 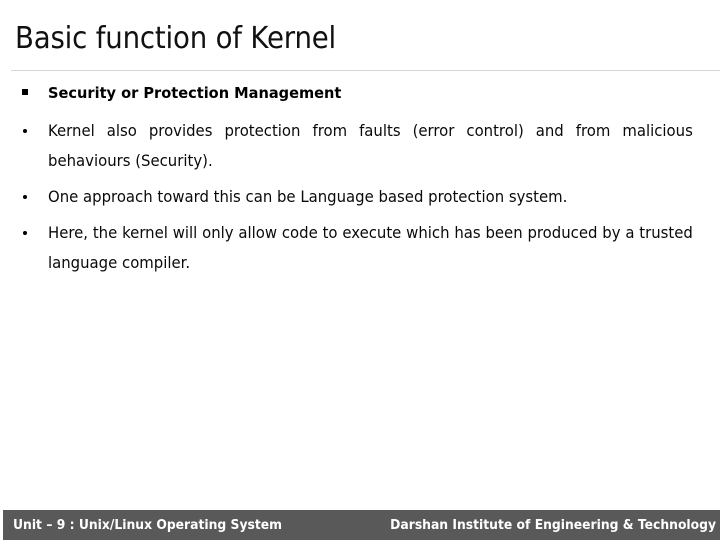 What do you see at coordinates (147, 525) in the screenshot?
I see `footer-unit-label: Unit – 9 : Unix/Linux Operating System` at bounding box center [147, 525].